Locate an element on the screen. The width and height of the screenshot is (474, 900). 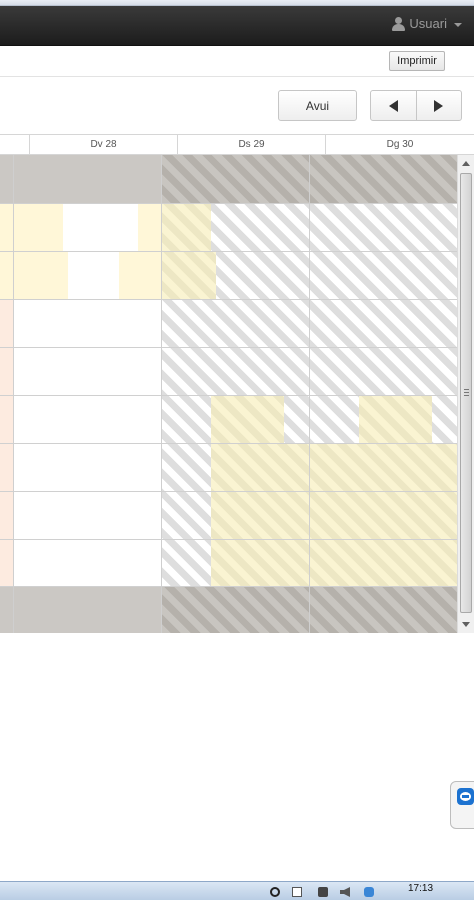
scroll-thumb is located at coordinates (466, 393).